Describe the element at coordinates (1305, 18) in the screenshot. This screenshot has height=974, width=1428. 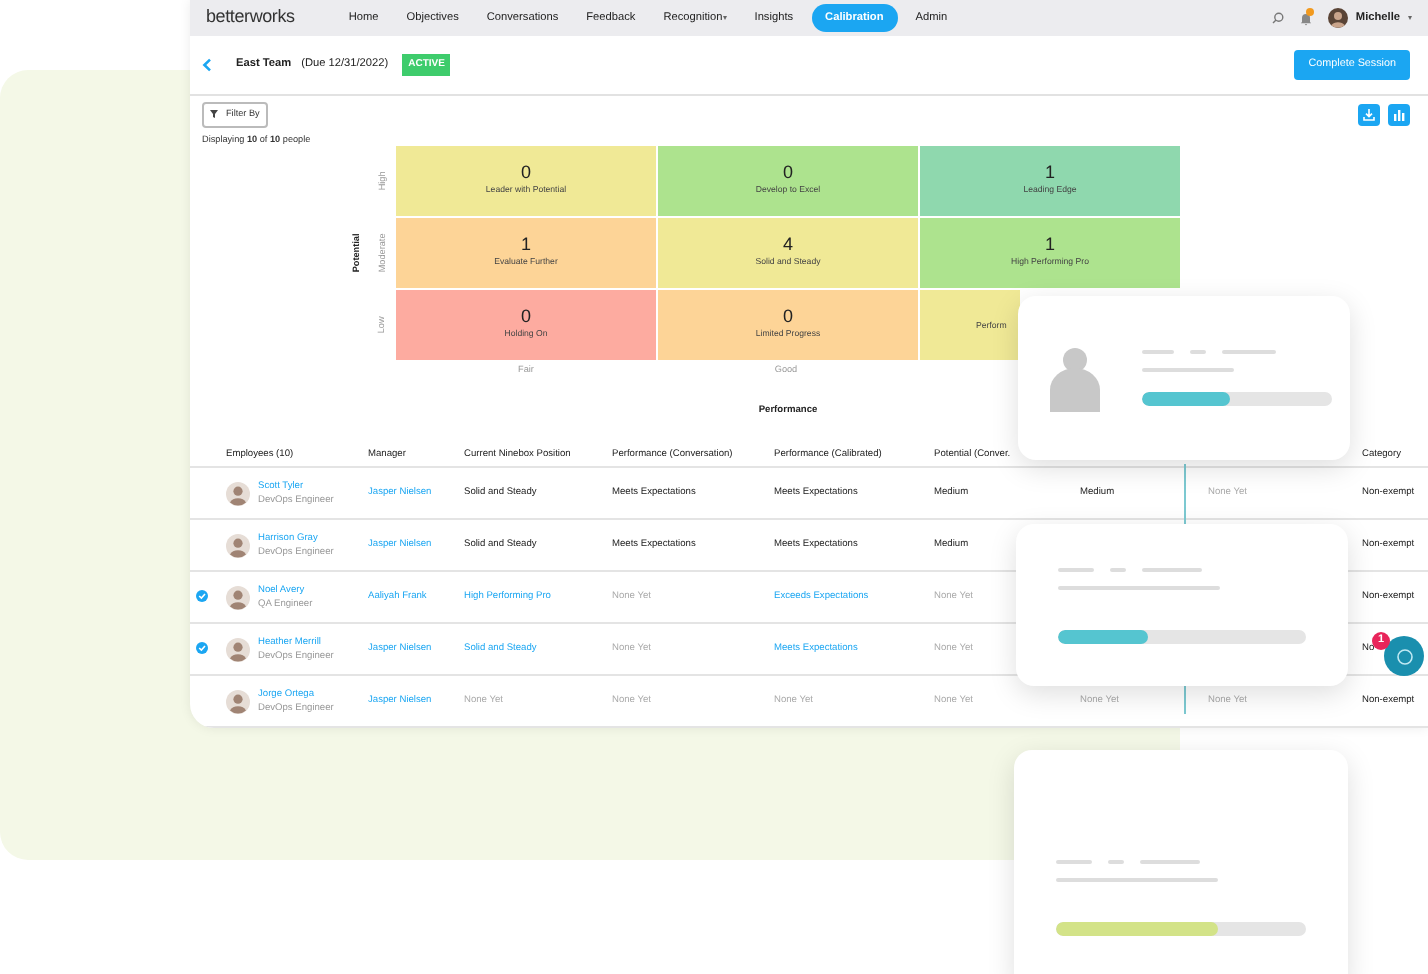
I see `bell-icon` at that location.